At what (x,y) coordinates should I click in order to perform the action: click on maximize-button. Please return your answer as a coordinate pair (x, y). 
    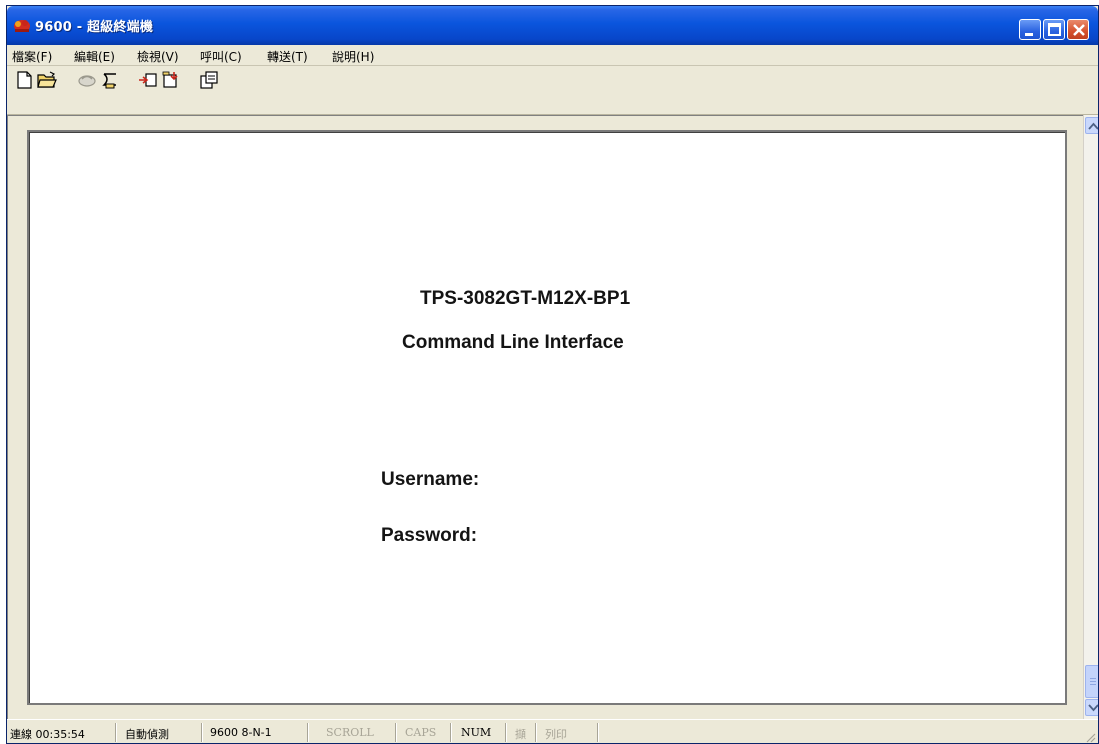
    Looking at the image, I should click on (1054, 29).